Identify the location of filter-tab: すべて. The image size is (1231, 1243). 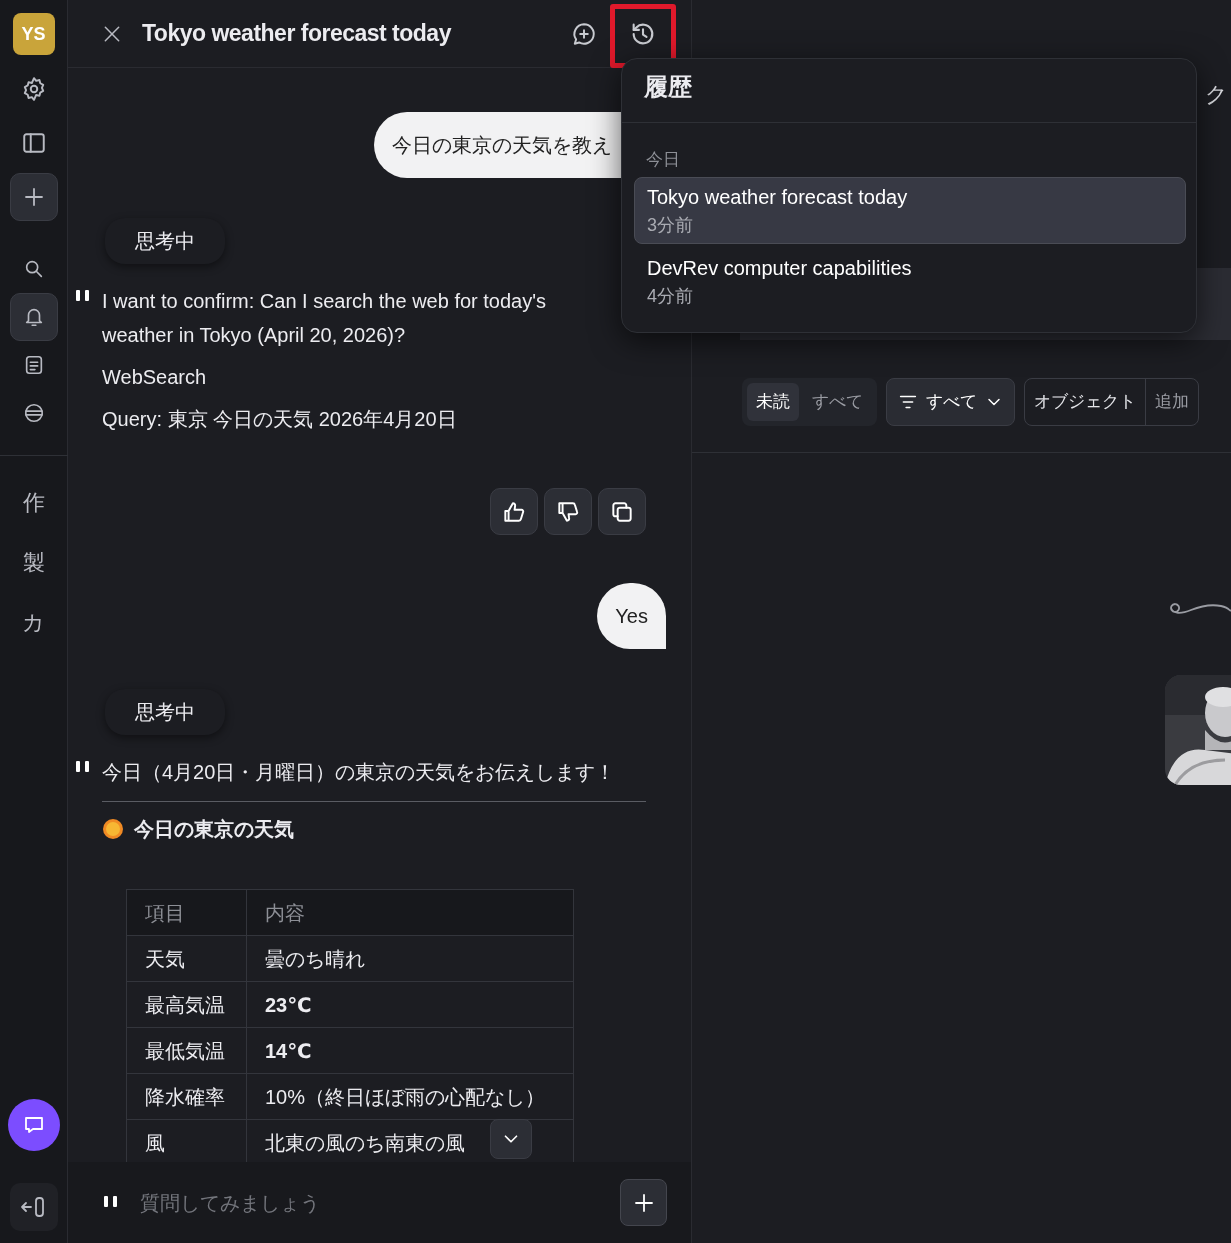
(837, 402).